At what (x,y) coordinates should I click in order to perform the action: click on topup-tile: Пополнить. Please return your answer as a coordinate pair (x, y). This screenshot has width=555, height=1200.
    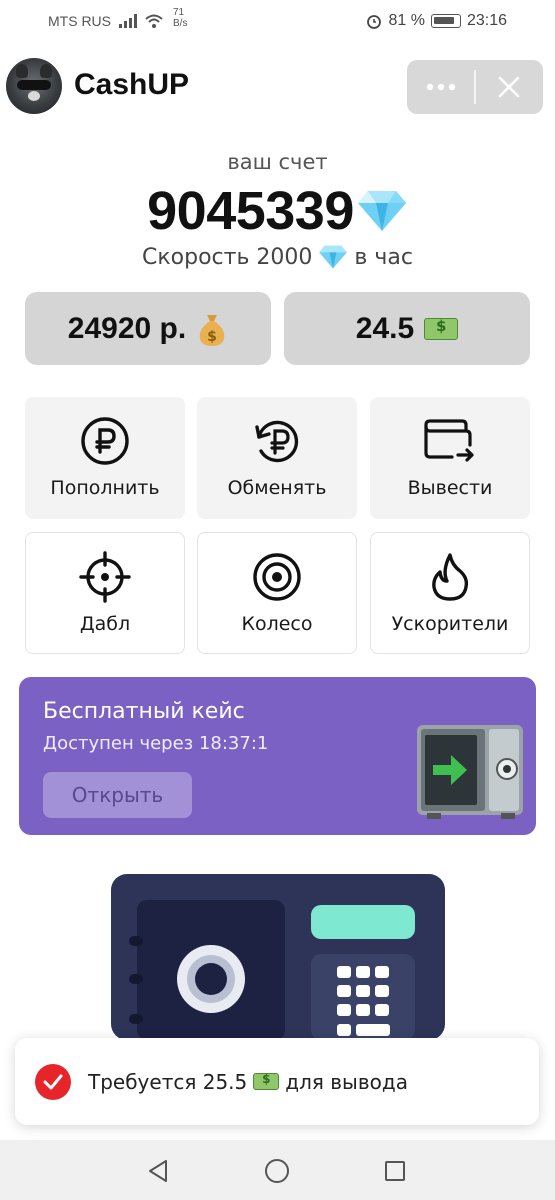
    Looking at the image, I should click on (105, 458).